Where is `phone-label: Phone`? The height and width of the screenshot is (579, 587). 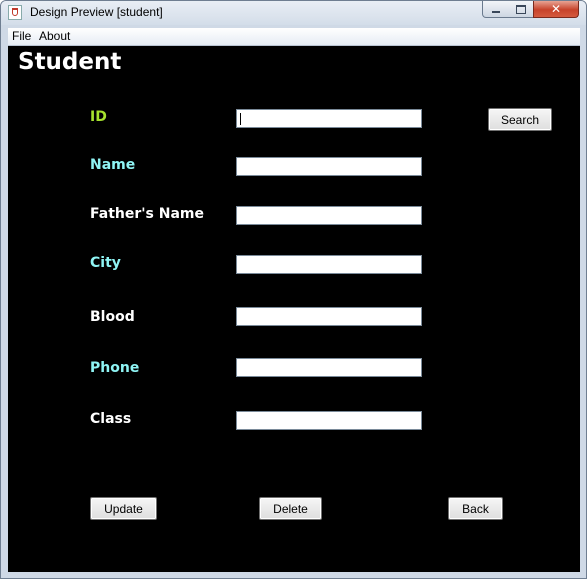
phone-label: Phone is located at coordinates (115, 368).